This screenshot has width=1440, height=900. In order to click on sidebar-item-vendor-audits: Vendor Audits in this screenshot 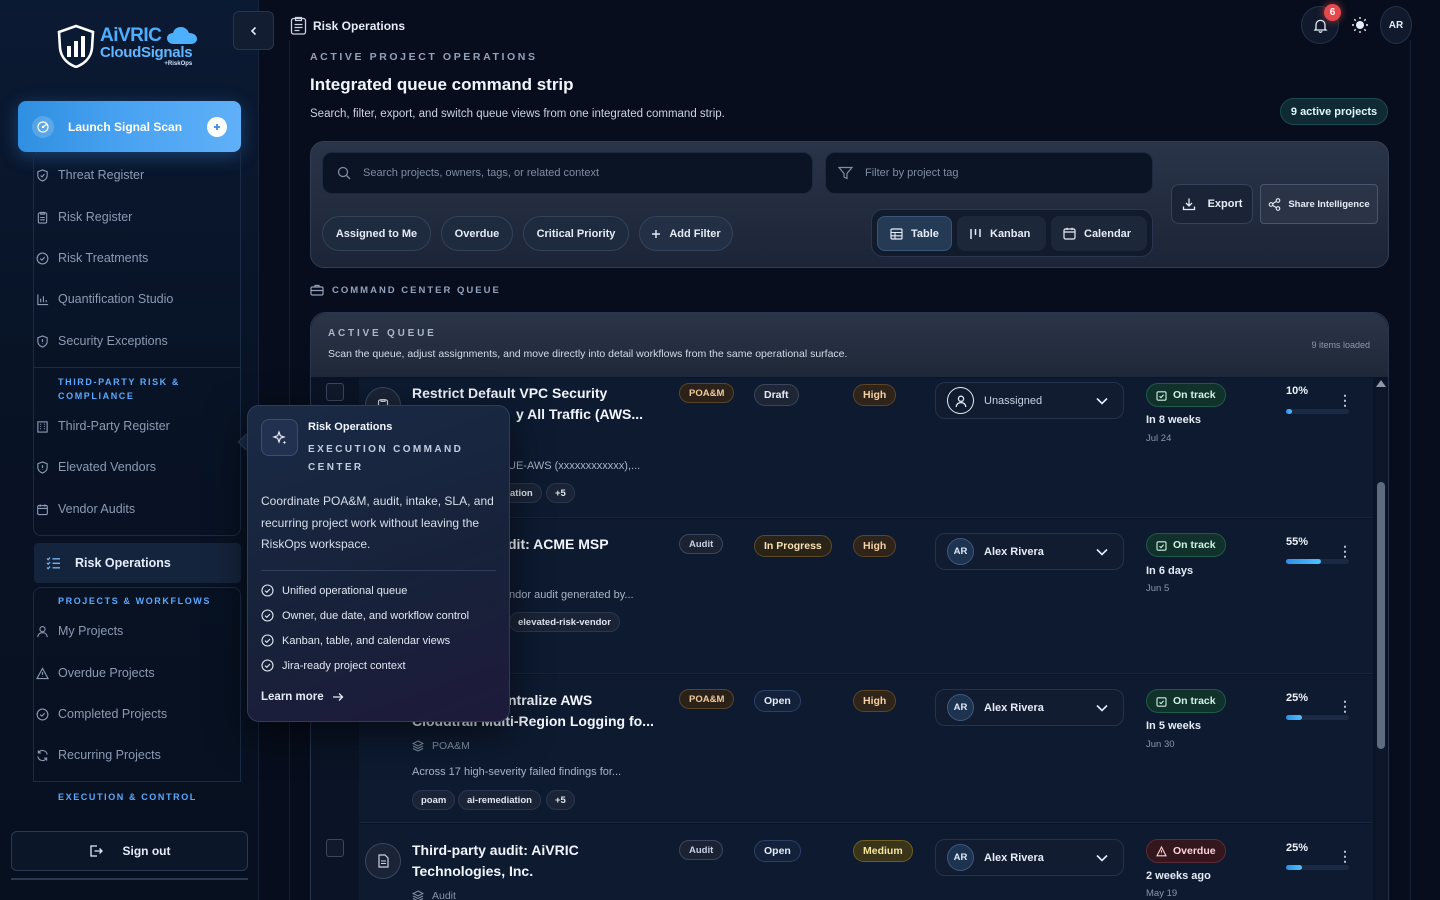, I will do `click(85, 509)`.